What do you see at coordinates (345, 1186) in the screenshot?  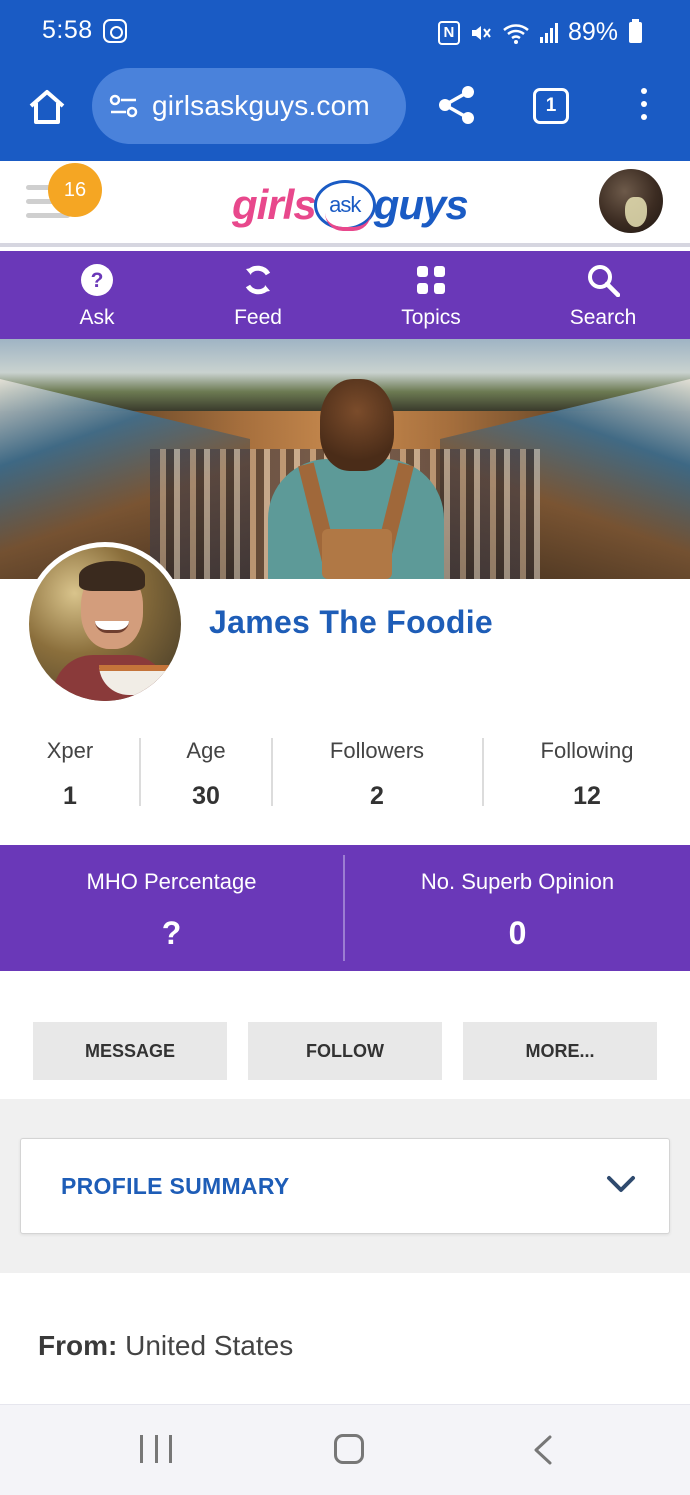 I see `profile-summary-card: PROFILE SUMMARY` at bounding box center [345, 1186].